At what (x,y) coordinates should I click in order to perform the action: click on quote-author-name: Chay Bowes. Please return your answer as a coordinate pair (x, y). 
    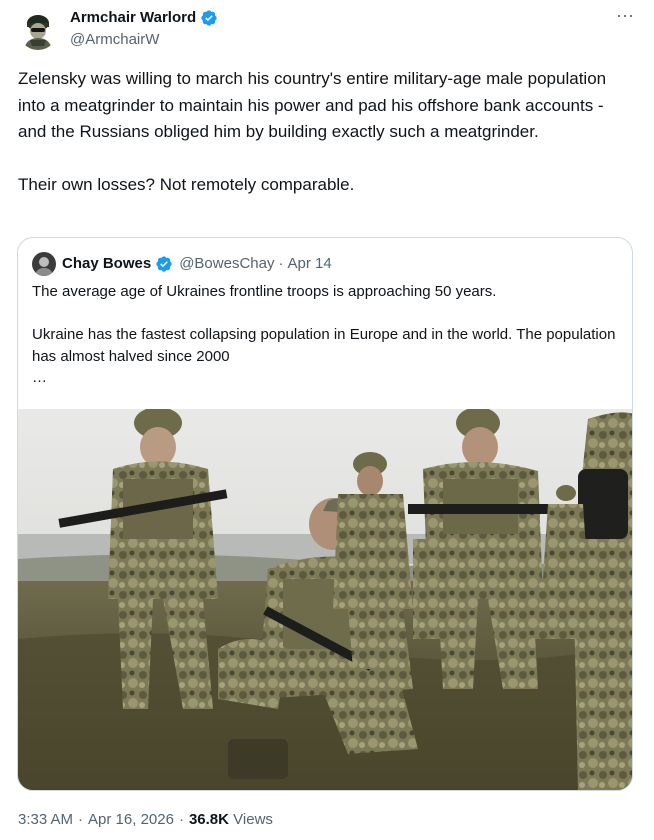
    Looking at the image, I should click on (106, 264).